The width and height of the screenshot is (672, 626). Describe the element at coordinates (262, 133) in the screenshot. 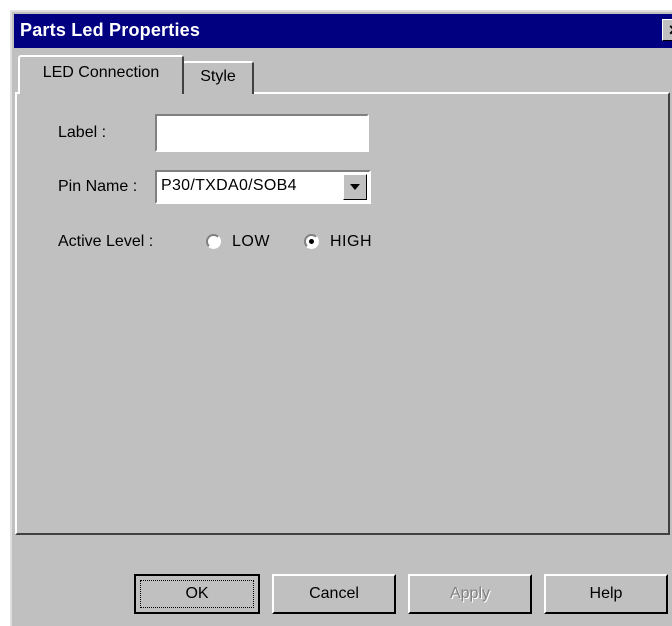

I see `label-input` at that location.